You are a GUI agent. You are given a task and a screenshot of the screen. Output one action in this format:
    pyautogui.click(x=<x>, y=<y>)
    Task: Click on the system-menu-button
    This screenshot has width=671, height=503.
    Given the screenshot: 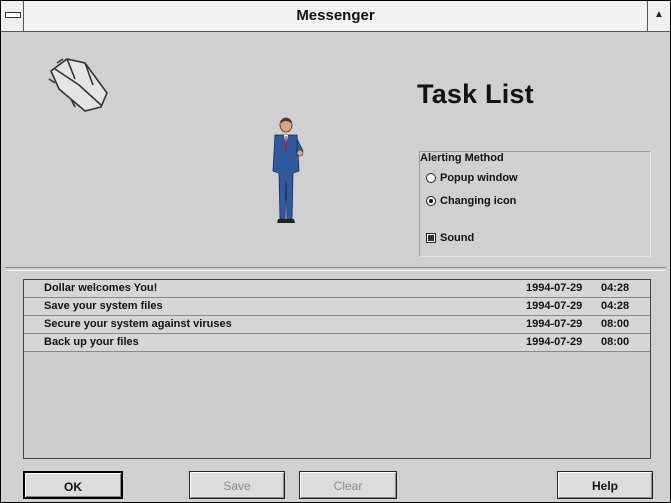 What is the action you would take?
    pyautogui.click(x=12, y=16)
    